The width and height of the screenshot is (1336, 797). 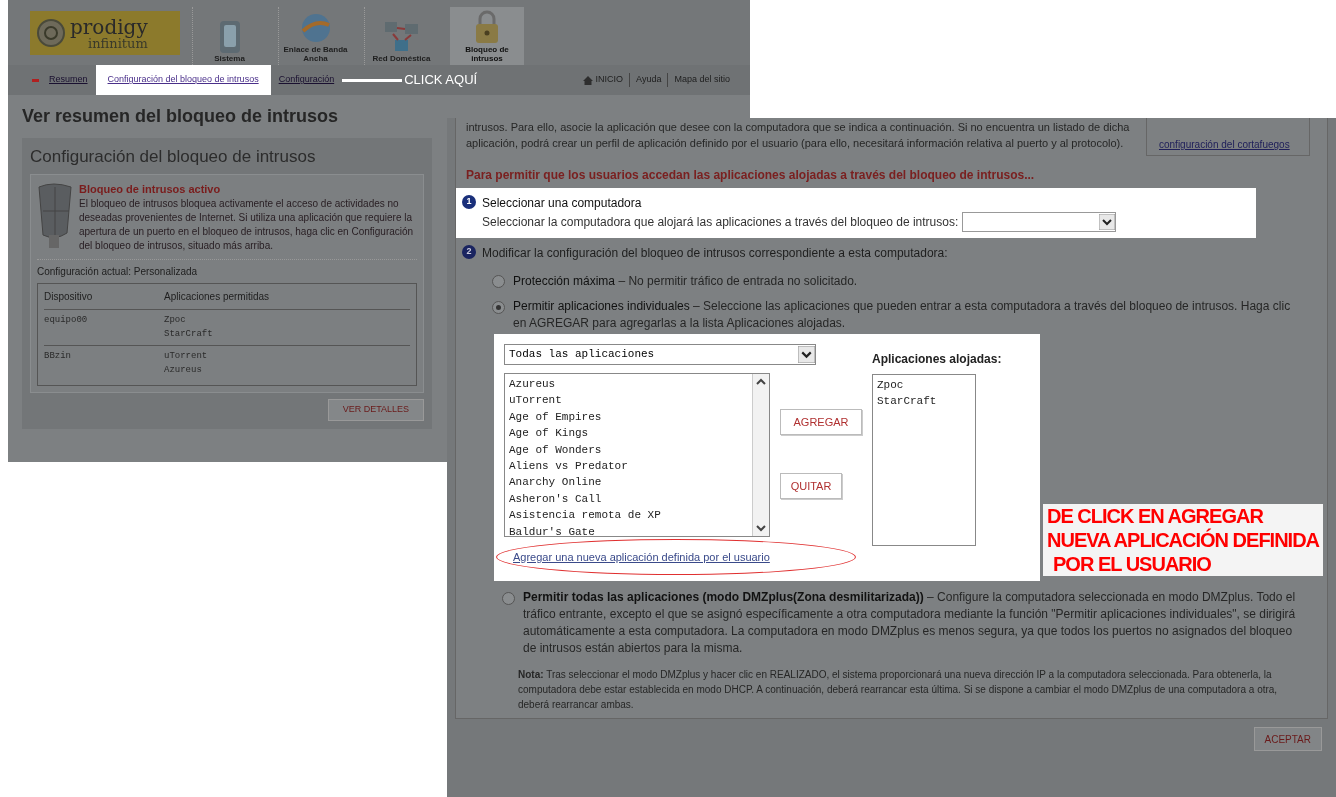 What do you see at coordinates (628, 466) in the screenshot?
I see `application-item: Aliens vs Predator` at bounding box center [628, 466].